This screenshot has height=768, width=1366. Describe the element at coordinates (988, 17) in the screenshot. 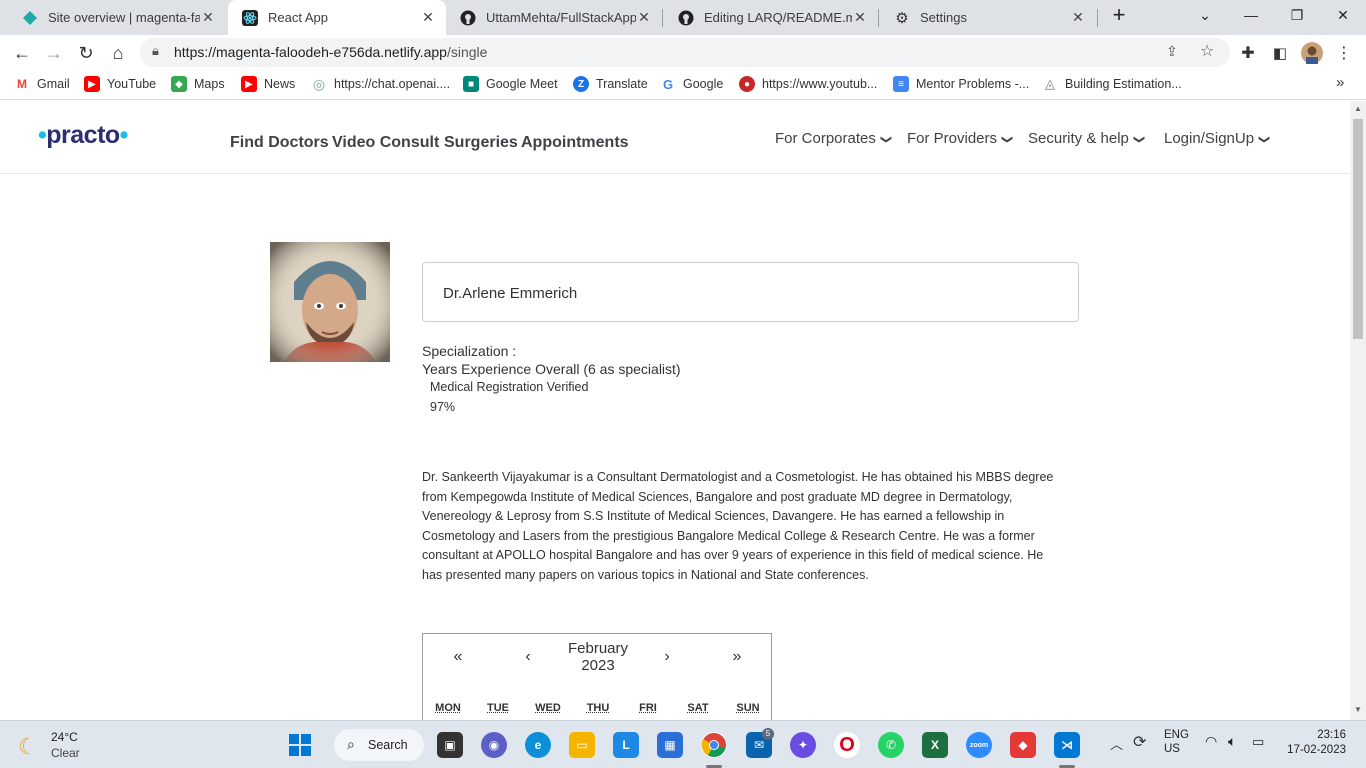

I see `tab-settings: ⚙ Settings ✕` at that location.